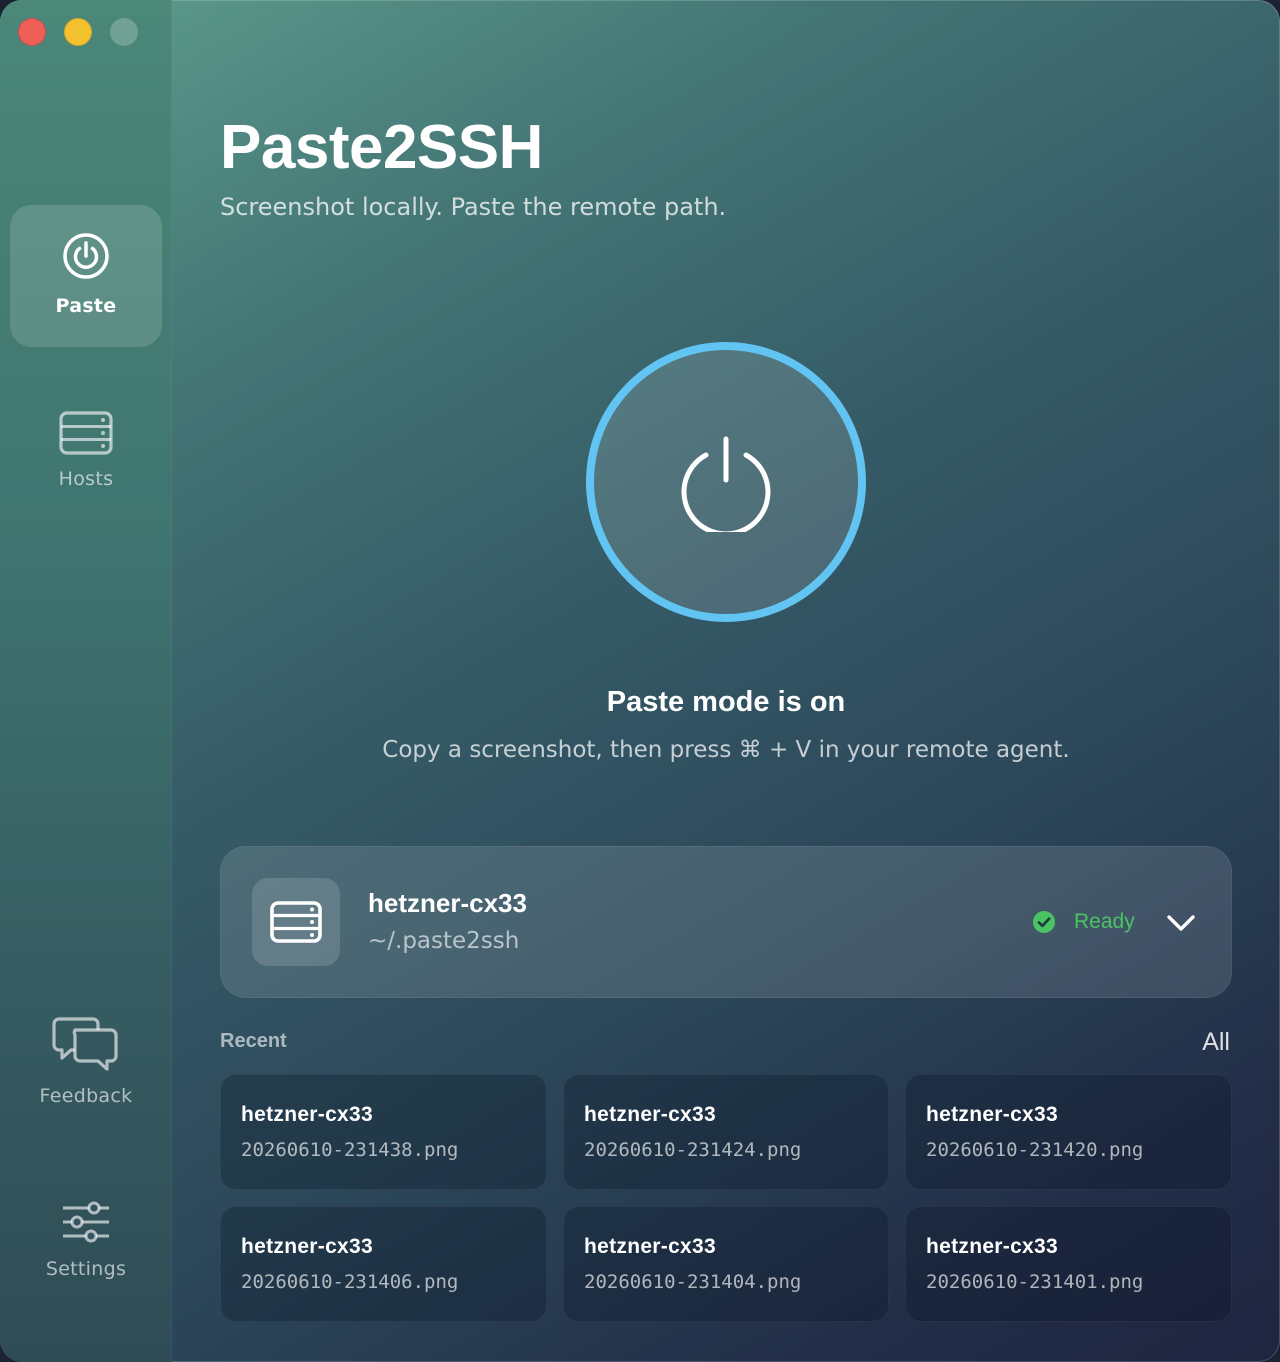 The width and height of the screenshot is (1280, 1362). What do you see at coordinates (86, 1250) in the screenshot?
I see `sidebar-item-settings: Settings` at bounding box center [86, 1250].